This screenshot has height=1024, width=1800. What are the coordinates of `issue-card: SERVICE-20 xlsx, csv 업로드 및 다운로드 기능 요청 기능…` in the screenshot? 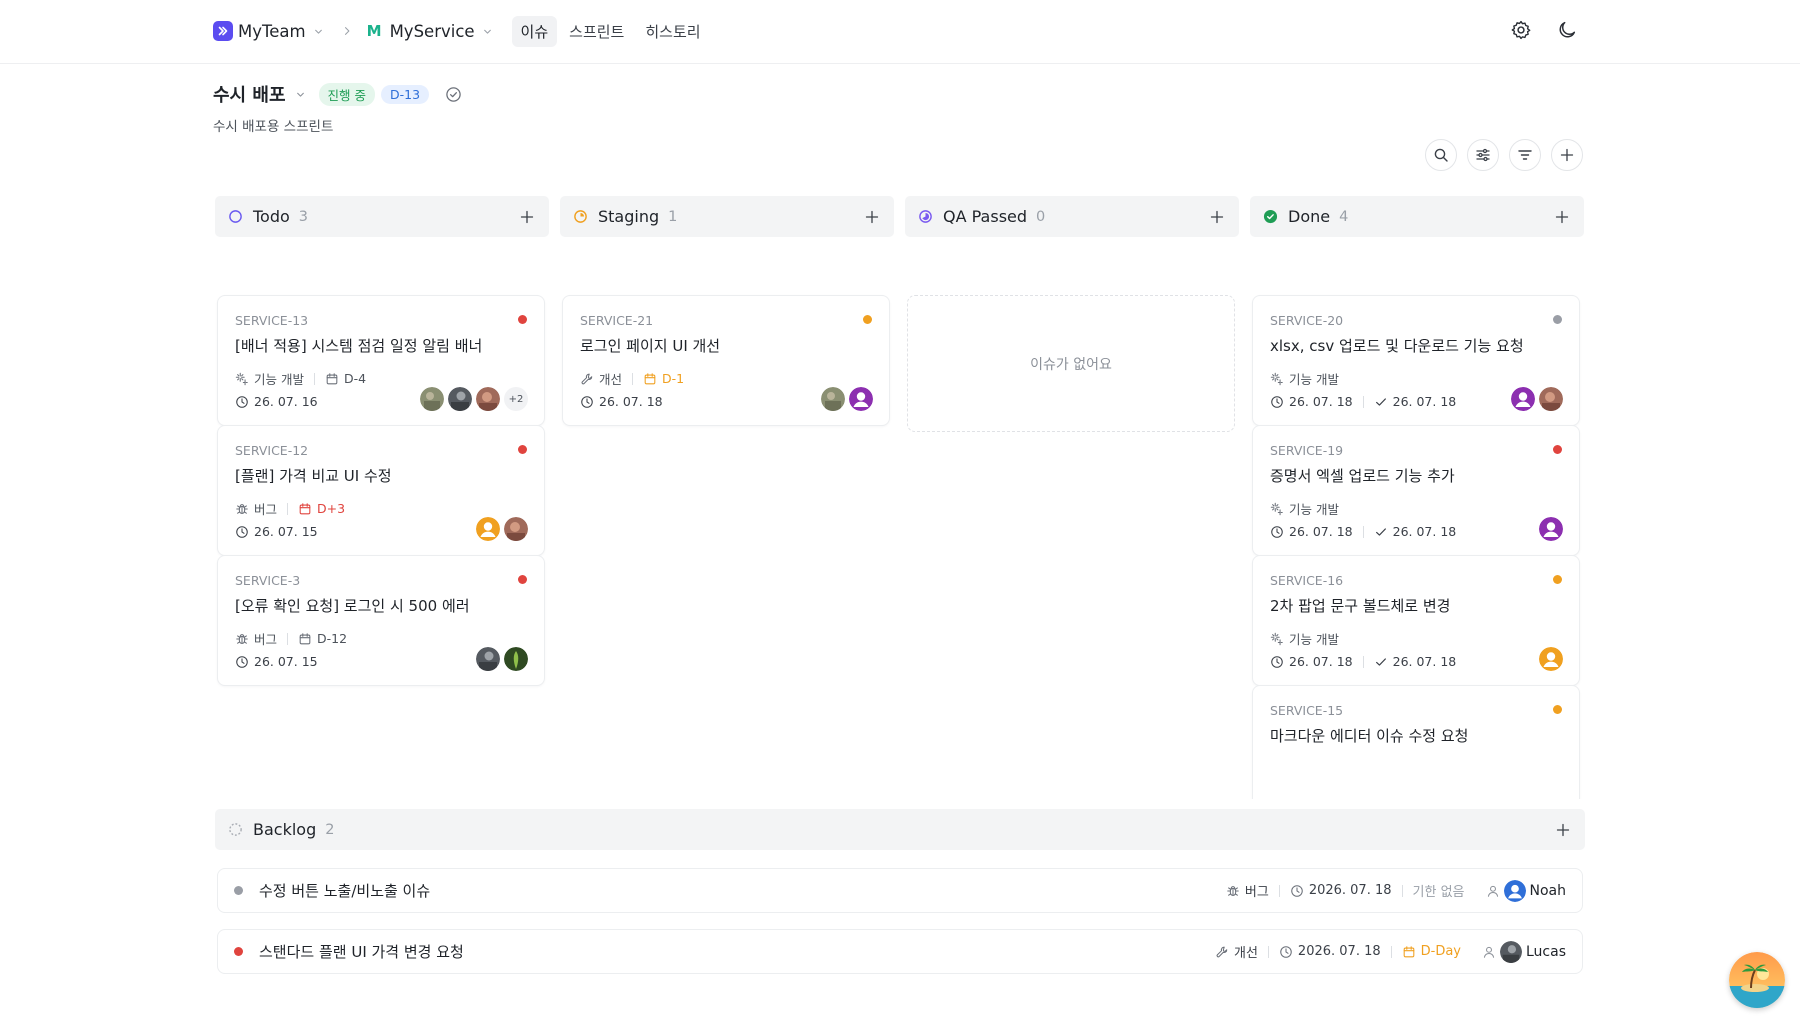 It's located at (1416, 360).